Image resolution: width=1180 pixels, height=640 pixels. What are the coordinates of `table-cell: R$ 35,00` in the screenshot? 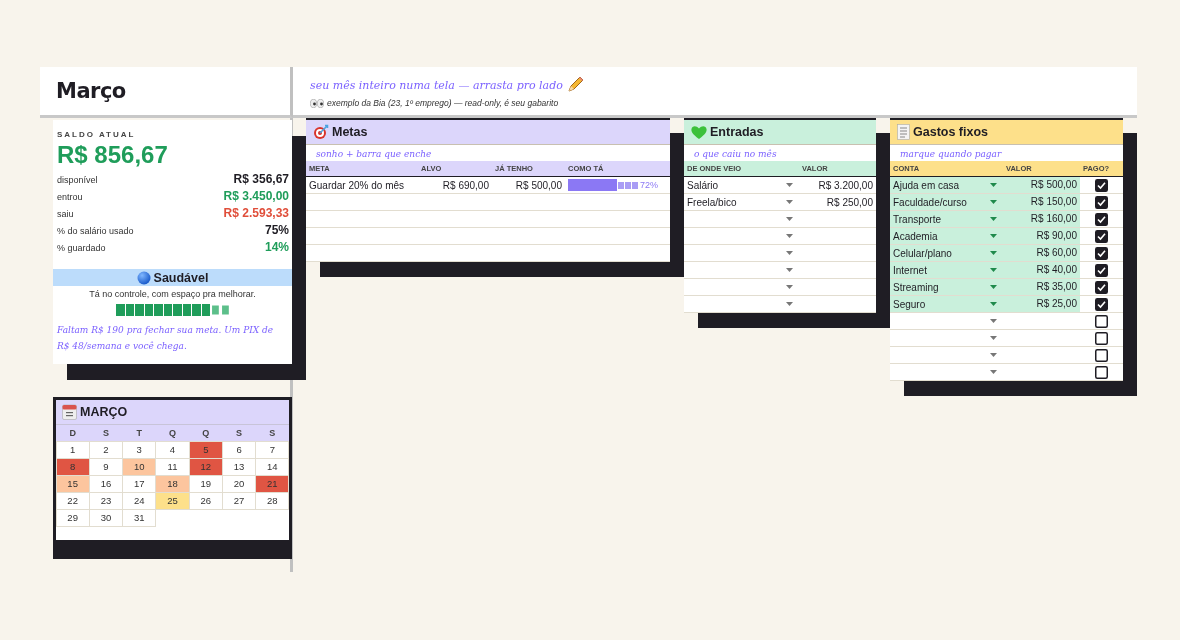 It's located at (1056, 286).